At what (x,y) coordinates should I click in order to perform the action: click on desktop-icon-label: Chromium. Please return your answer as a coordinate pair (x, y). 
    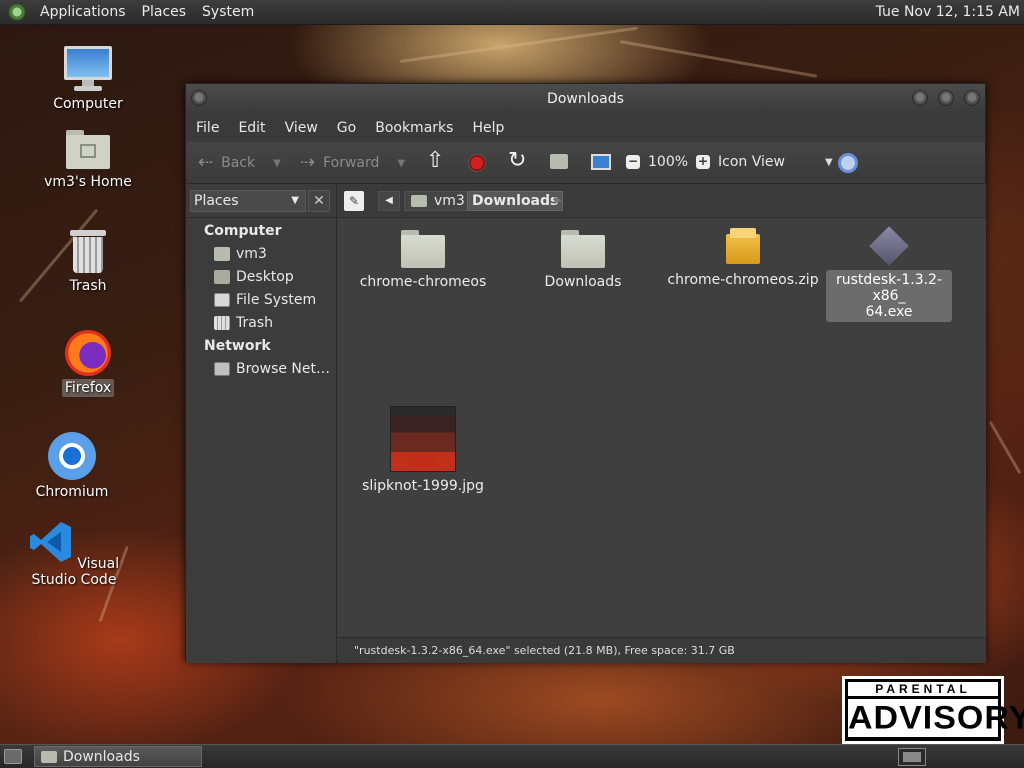
    Looking at the image, I should click on (72, 492).